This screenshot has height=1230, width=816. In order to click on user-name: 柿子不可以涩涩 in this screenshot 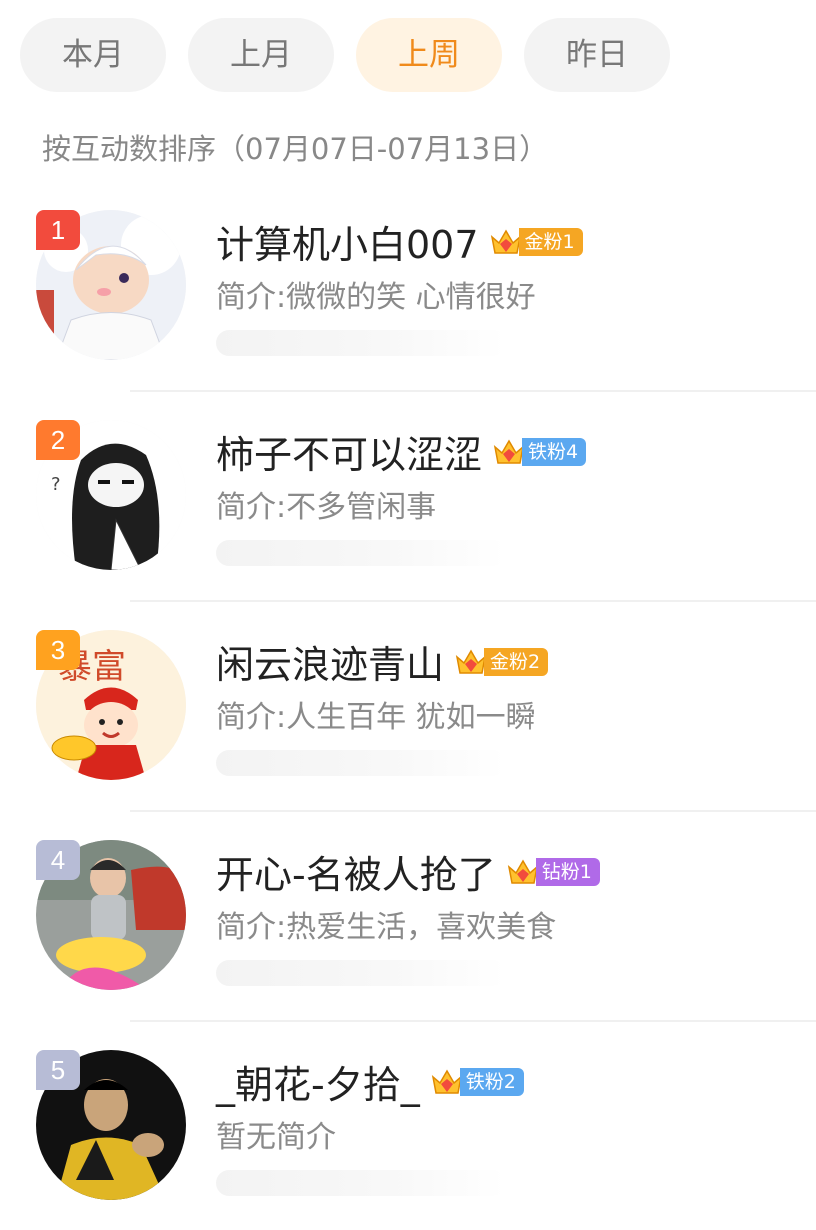, I will do `click(349, 451)`.